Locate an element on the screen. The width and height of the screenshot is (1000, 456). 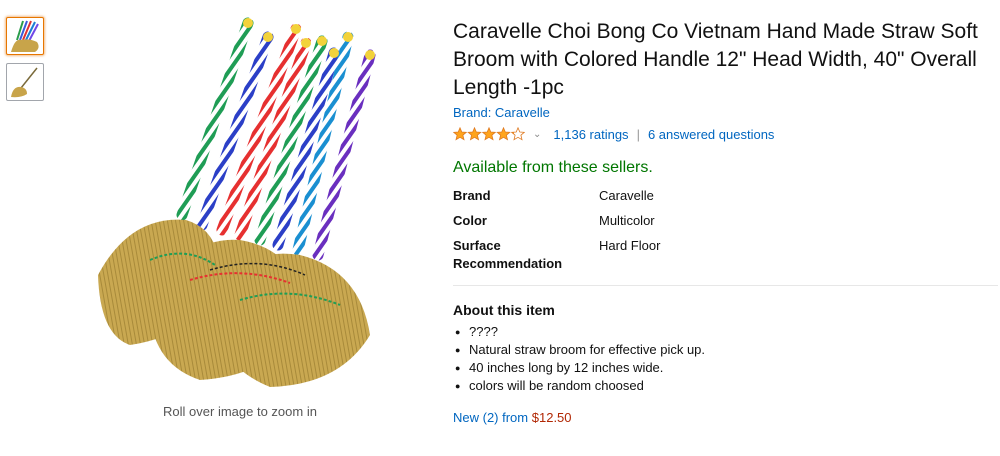
spec-value: Multicolor is located at coordinates (627, 220).